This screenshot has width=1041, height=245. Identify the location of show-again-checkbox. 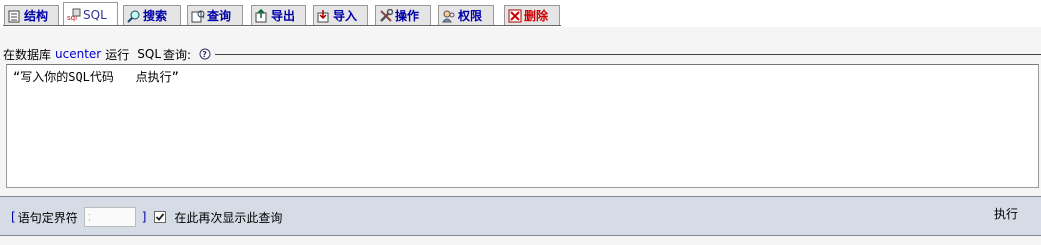
(160, 217).